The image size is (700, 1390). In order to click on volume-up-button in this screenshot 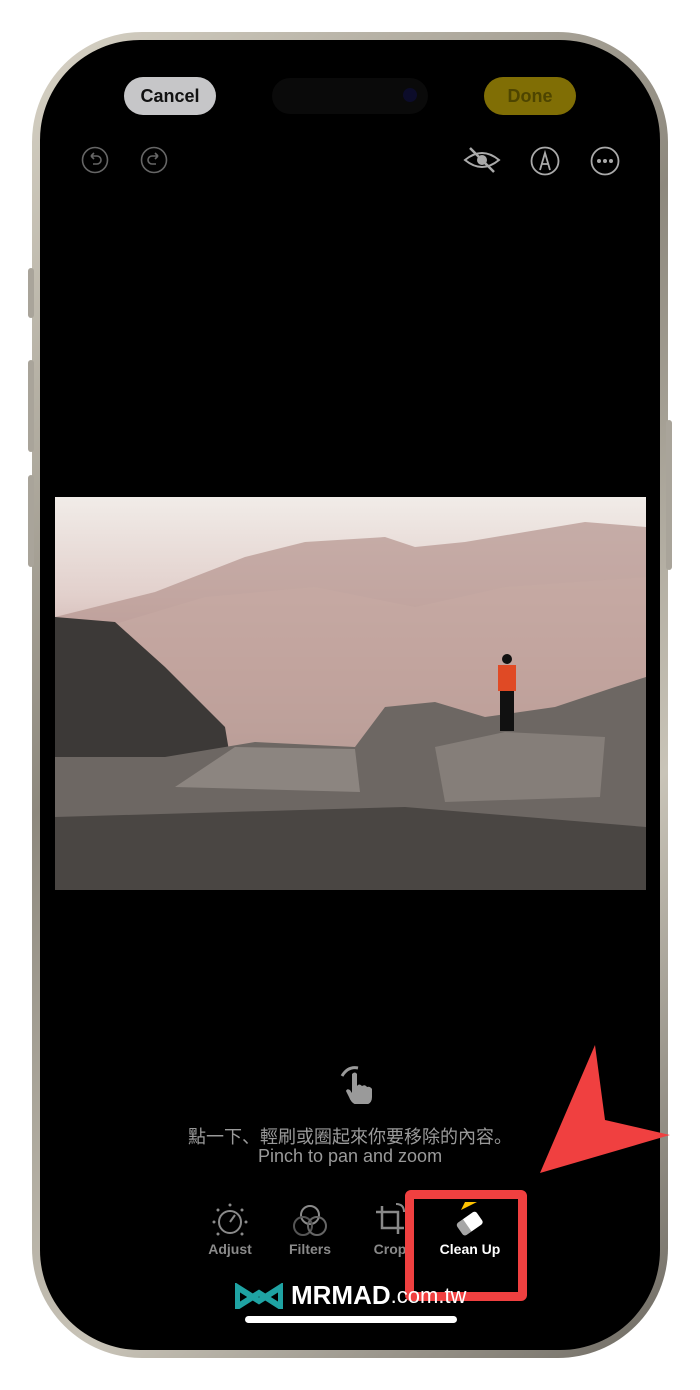, I will do `click(31, 406)`.